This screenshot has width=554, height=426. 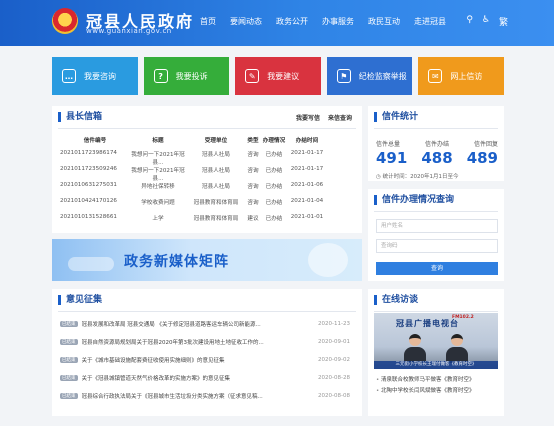 What do you see at coordinates (338, 21) in the screenshot?
I see `nav-services: 办事服务` at bounding box center [338, 21].